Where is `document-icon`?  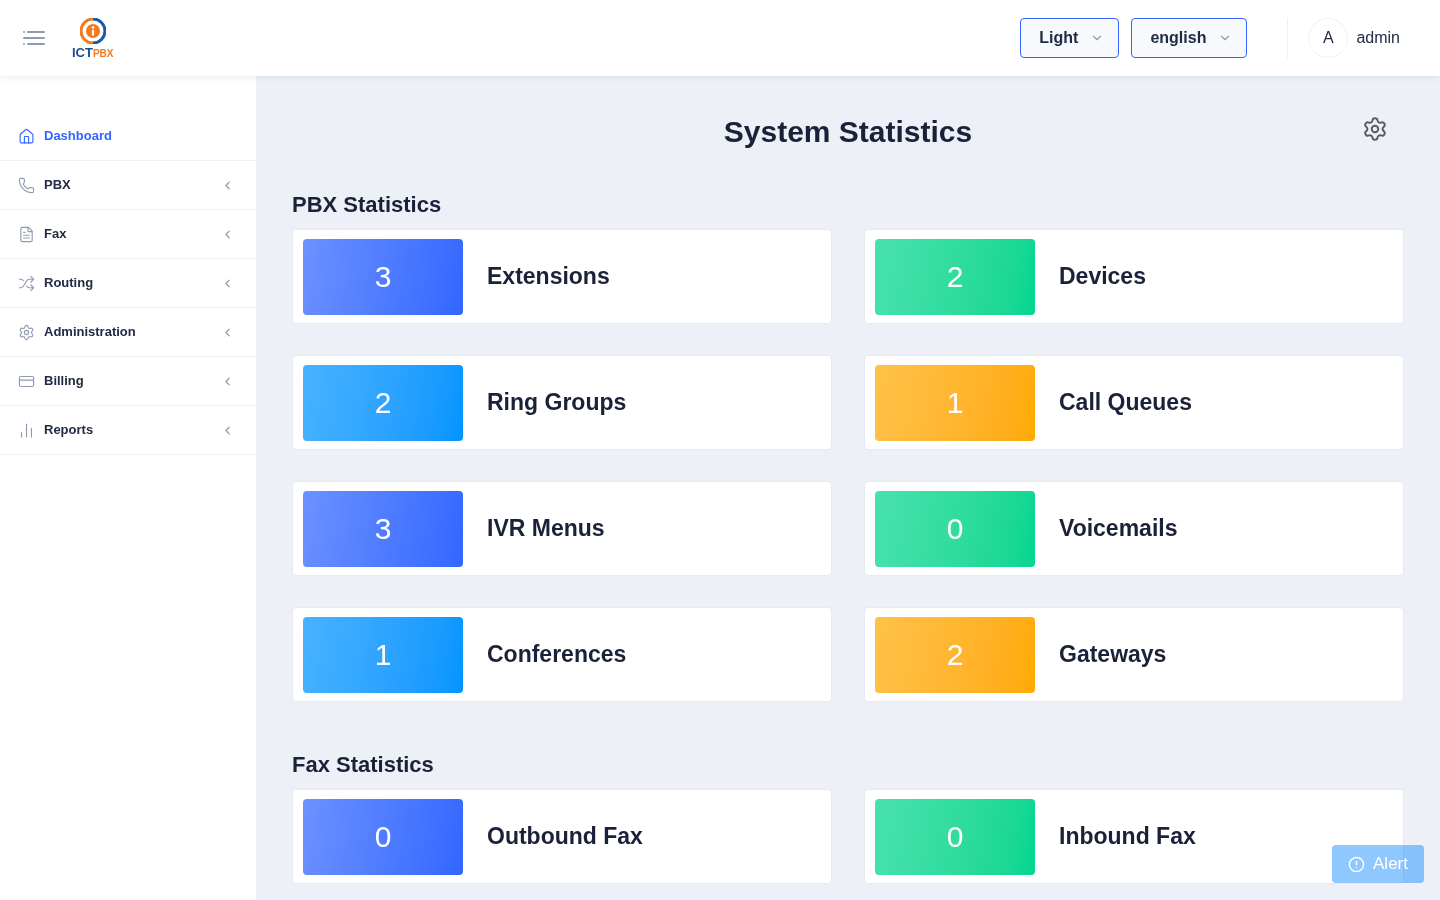 document-icon is located at coordinates (26, 234).